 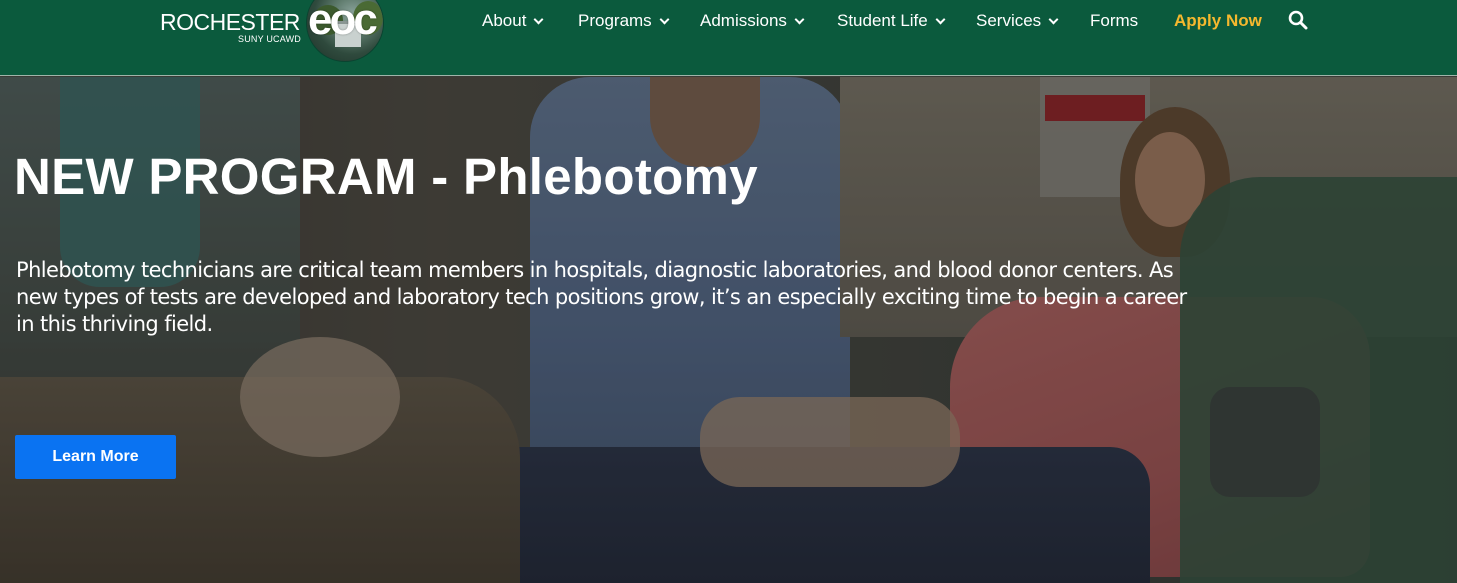 I want to click on nav-item-student-life: Student Life, so click(x=891, y=21).